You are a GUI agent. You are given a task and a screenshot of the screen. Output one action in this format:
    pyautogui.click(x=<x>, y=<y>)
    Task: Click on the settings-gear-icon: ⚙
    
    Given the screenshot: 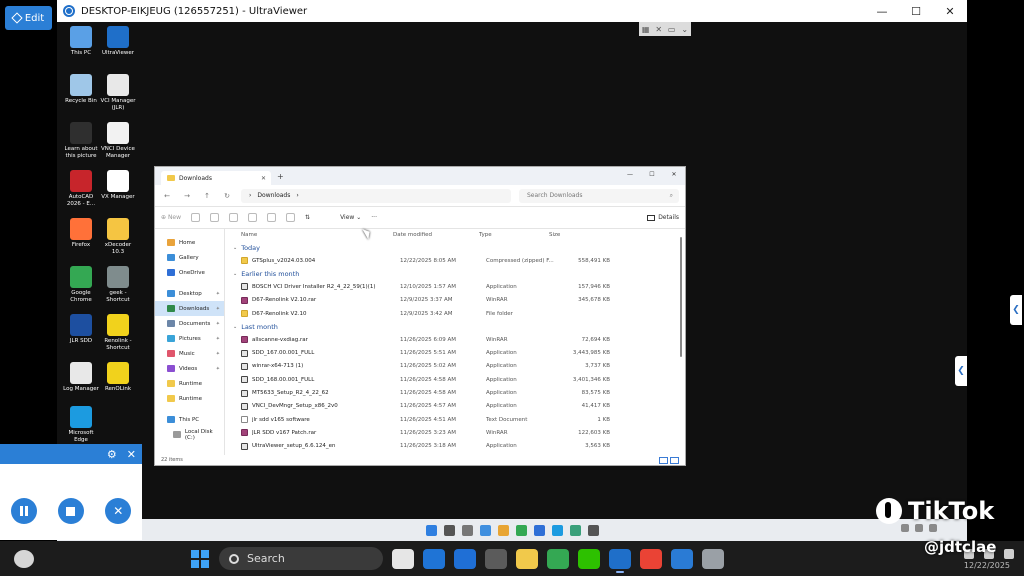 What is the action you would take?
    pyautogui.click(x=112, y=454)
    